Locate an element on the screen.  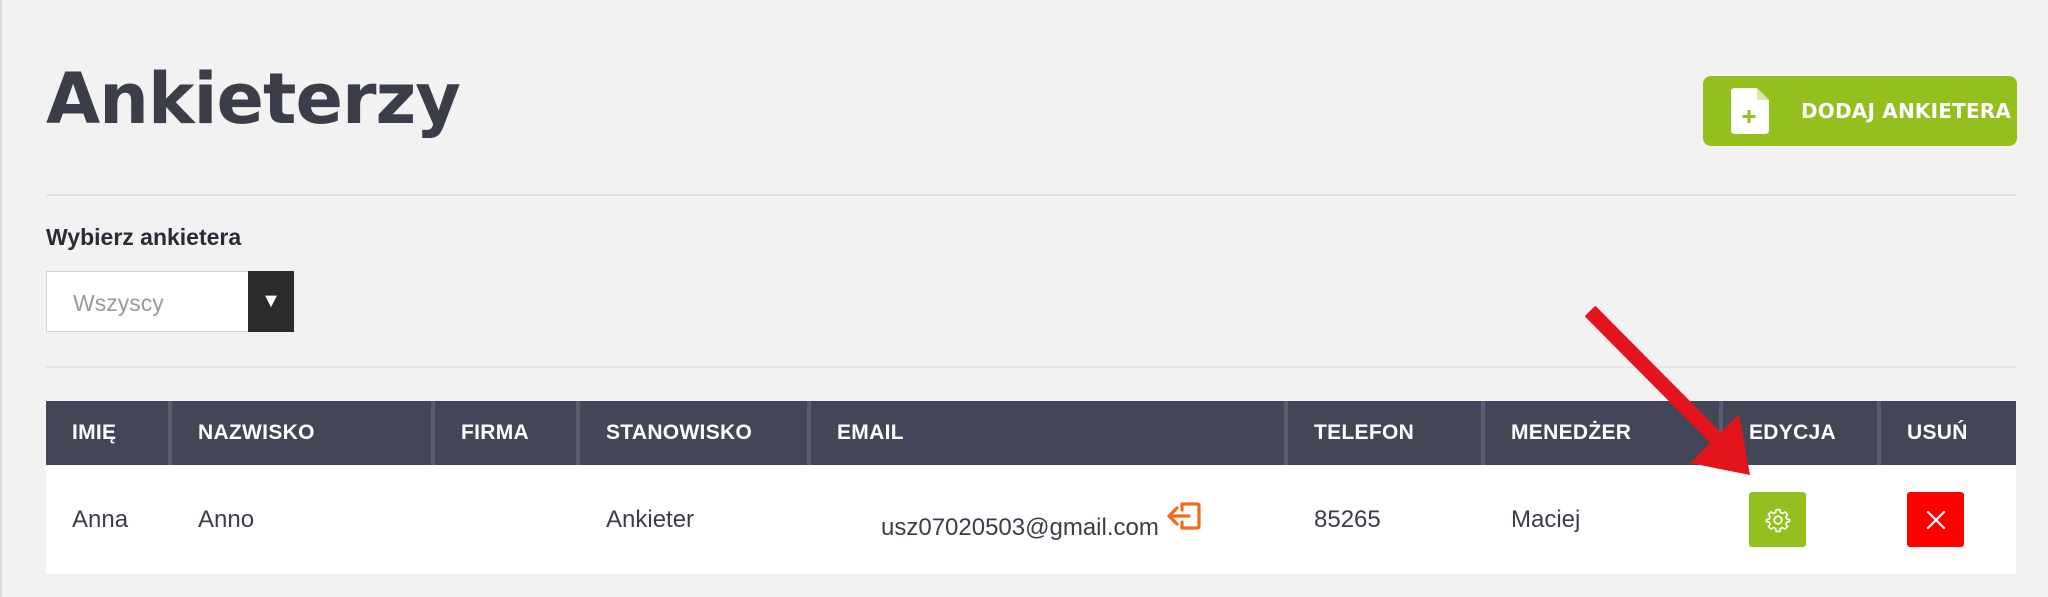
select-arrow-icon: ▼ is located at coordinates (271, 301).